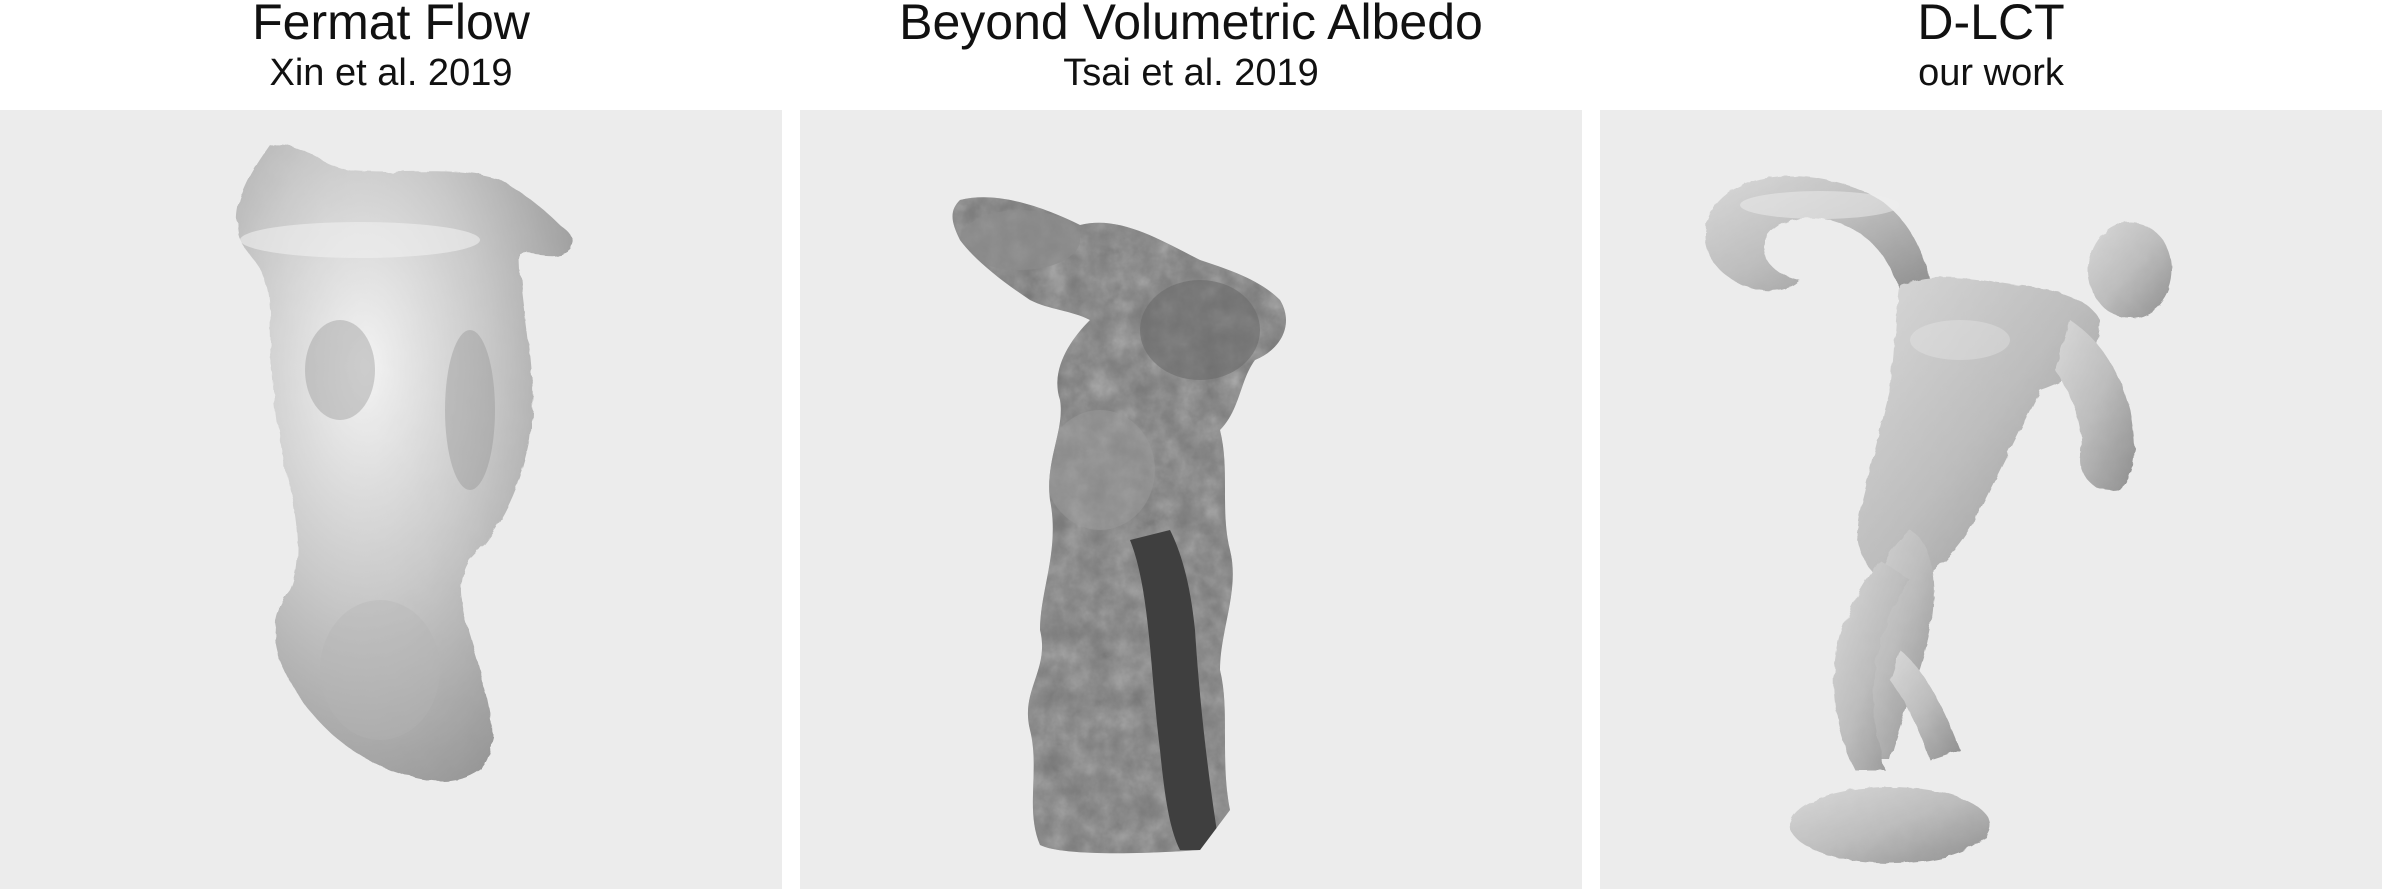 This screenshot has height=889, width=2382. What do you see at coordinates (1119, 525) in the screenshot?
I see `noisy-render-image` at bounding box center [1119, 525].